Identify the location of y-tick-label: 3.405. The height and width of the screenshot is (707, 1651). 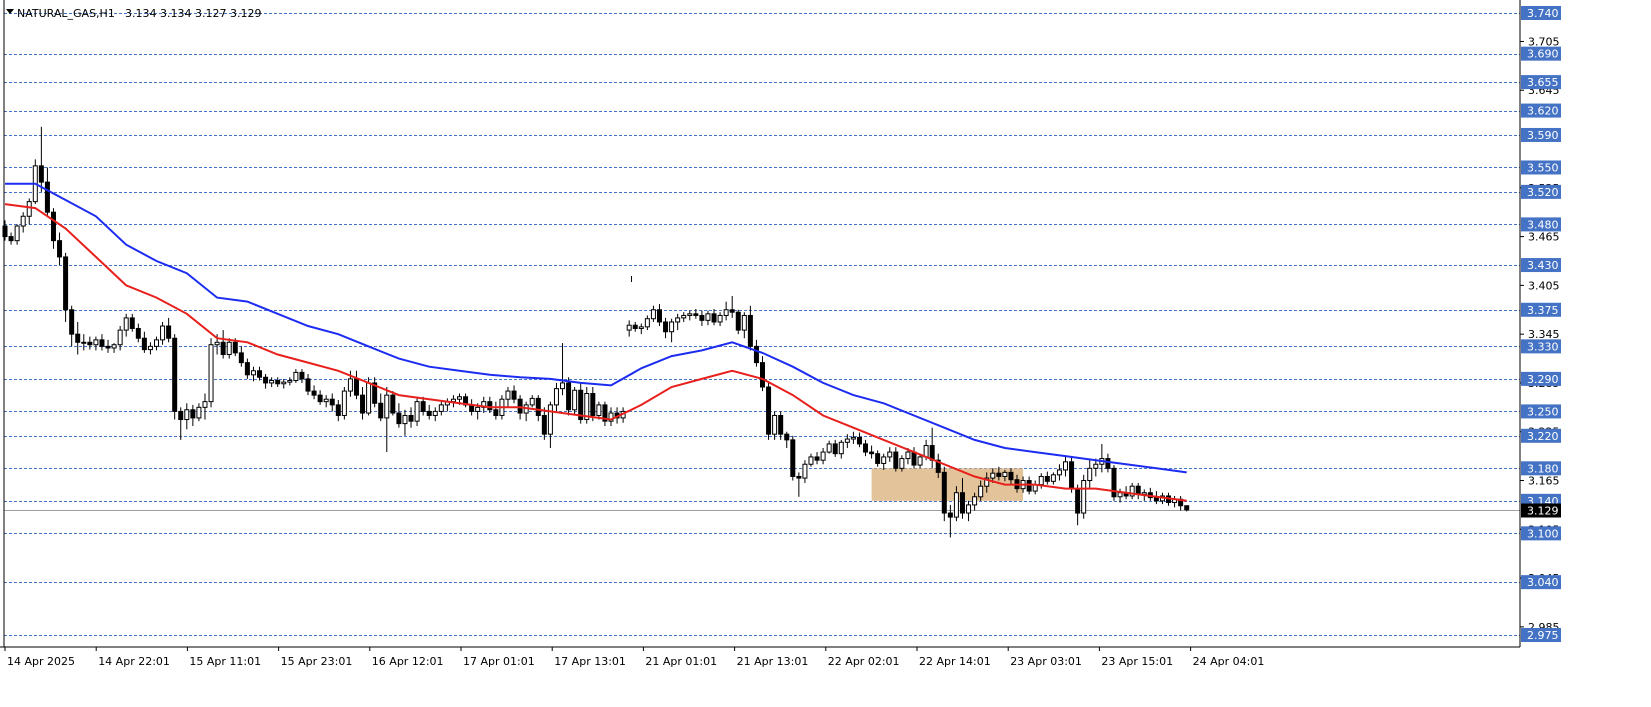
(1544, 285).